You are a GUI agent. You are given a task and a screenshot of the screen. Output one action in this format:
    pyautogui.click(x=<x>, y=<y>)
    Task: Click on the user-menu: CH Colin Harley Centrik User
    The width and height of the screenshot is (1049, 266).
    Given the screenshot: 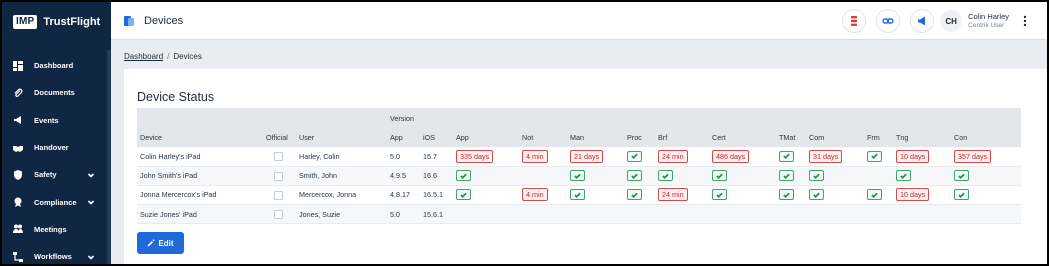 What is the action you would take?
    pyautogui.click(x=974, y=21)
    